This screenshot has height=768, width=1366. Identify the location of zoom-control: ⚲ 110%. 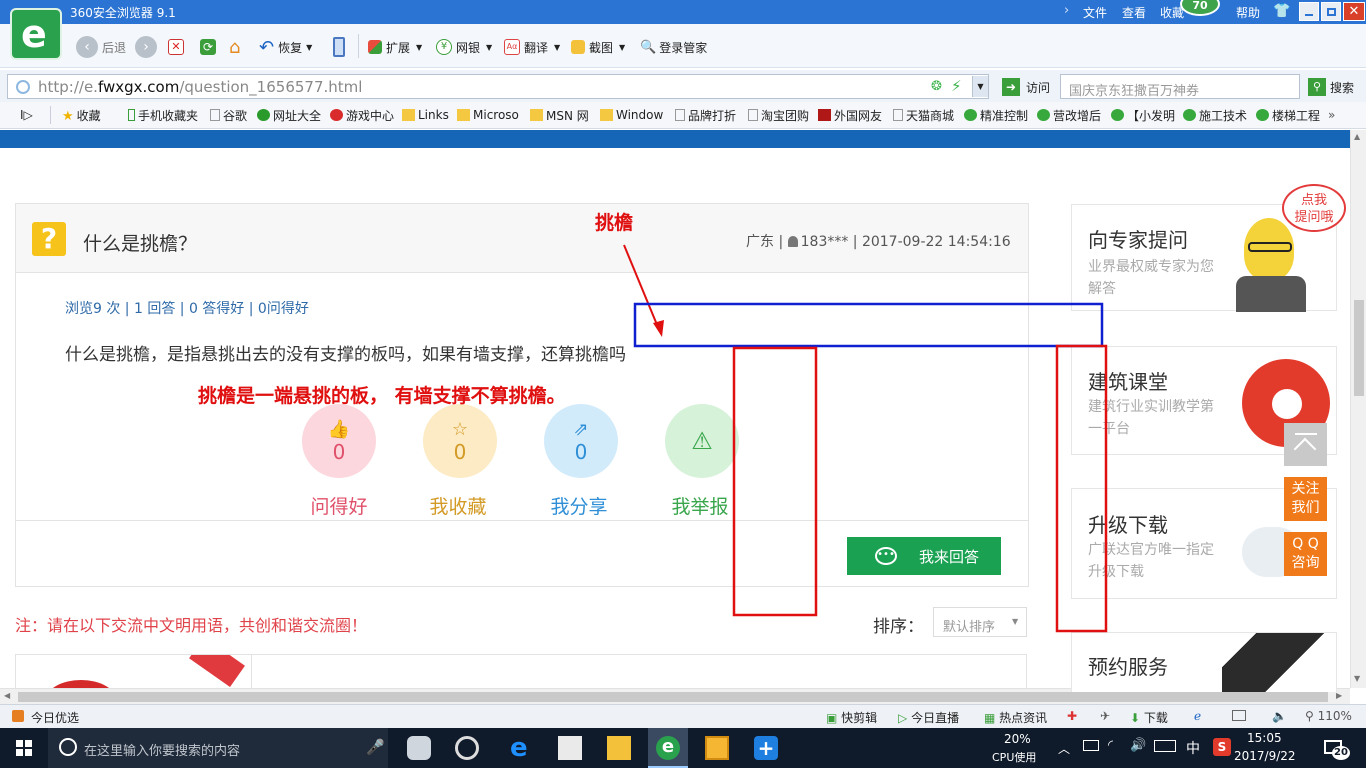
(1328, 716).